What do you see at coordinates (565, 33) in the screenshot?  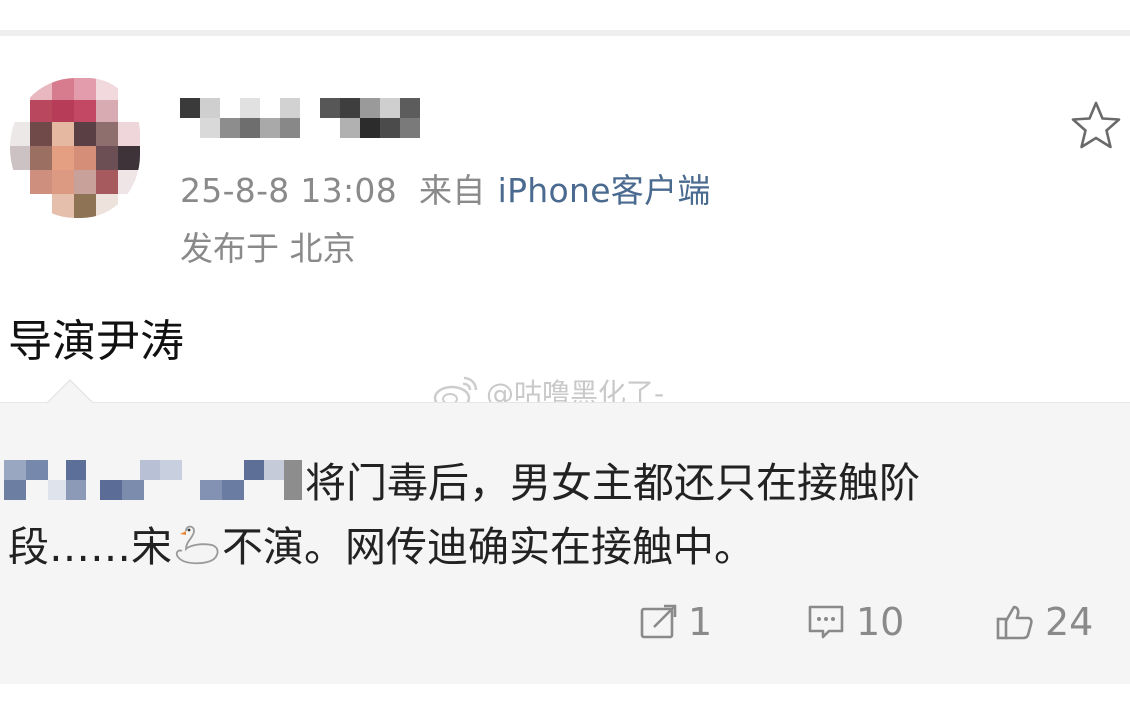 I see `top-divider` at bounding box center [565, 33].